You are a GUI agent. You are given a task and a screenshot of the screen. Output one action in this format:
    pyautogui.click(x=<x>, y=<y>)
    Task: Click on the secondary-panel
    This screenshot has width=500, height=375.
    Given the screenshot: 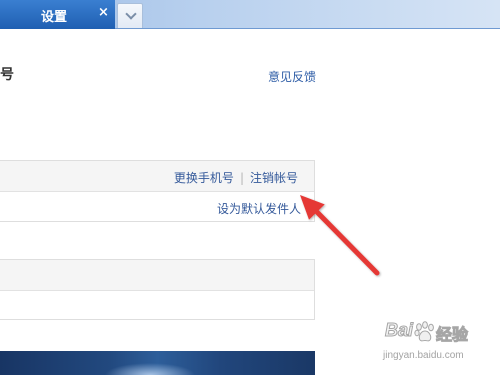 What is the action you would take?
    pyautogui.click(x=157, y=289)
    